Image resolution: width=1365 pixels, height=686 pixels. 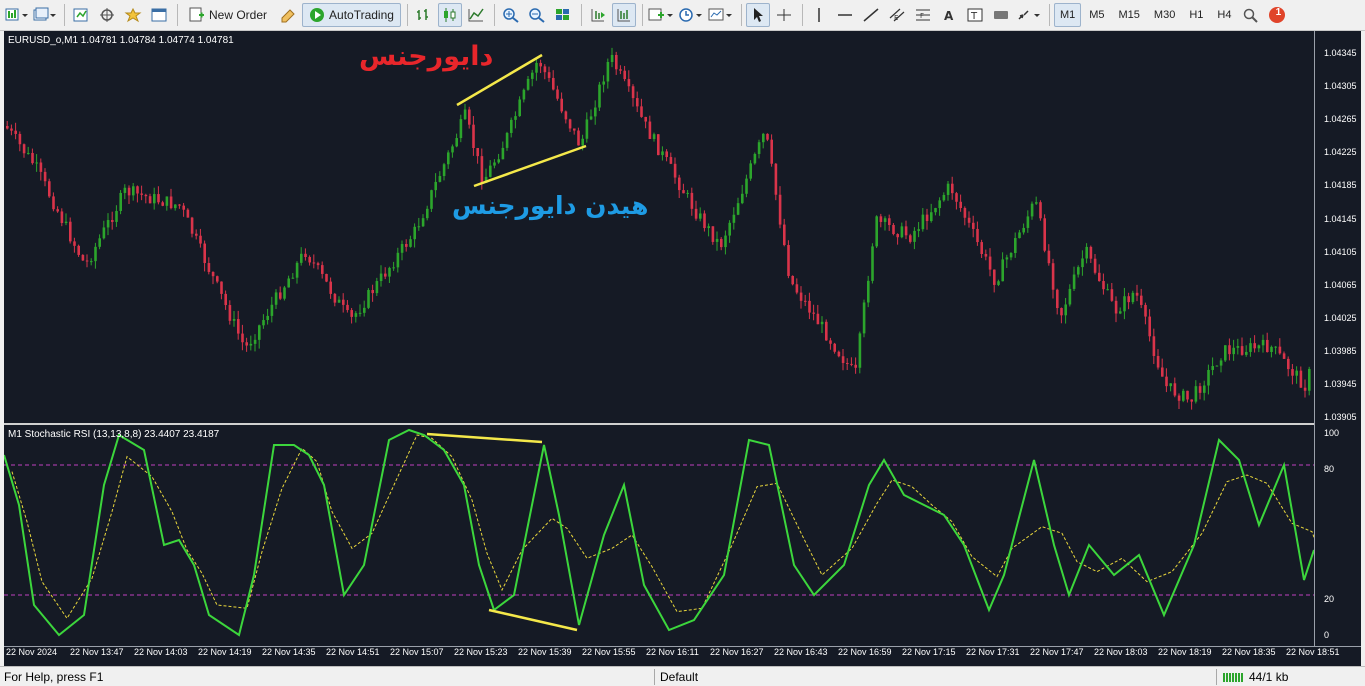 What do you see at coordinates (351, 15) in the screenshot?
I see `autotrading-button: AutoTrading` at bounding box center [351, 15].